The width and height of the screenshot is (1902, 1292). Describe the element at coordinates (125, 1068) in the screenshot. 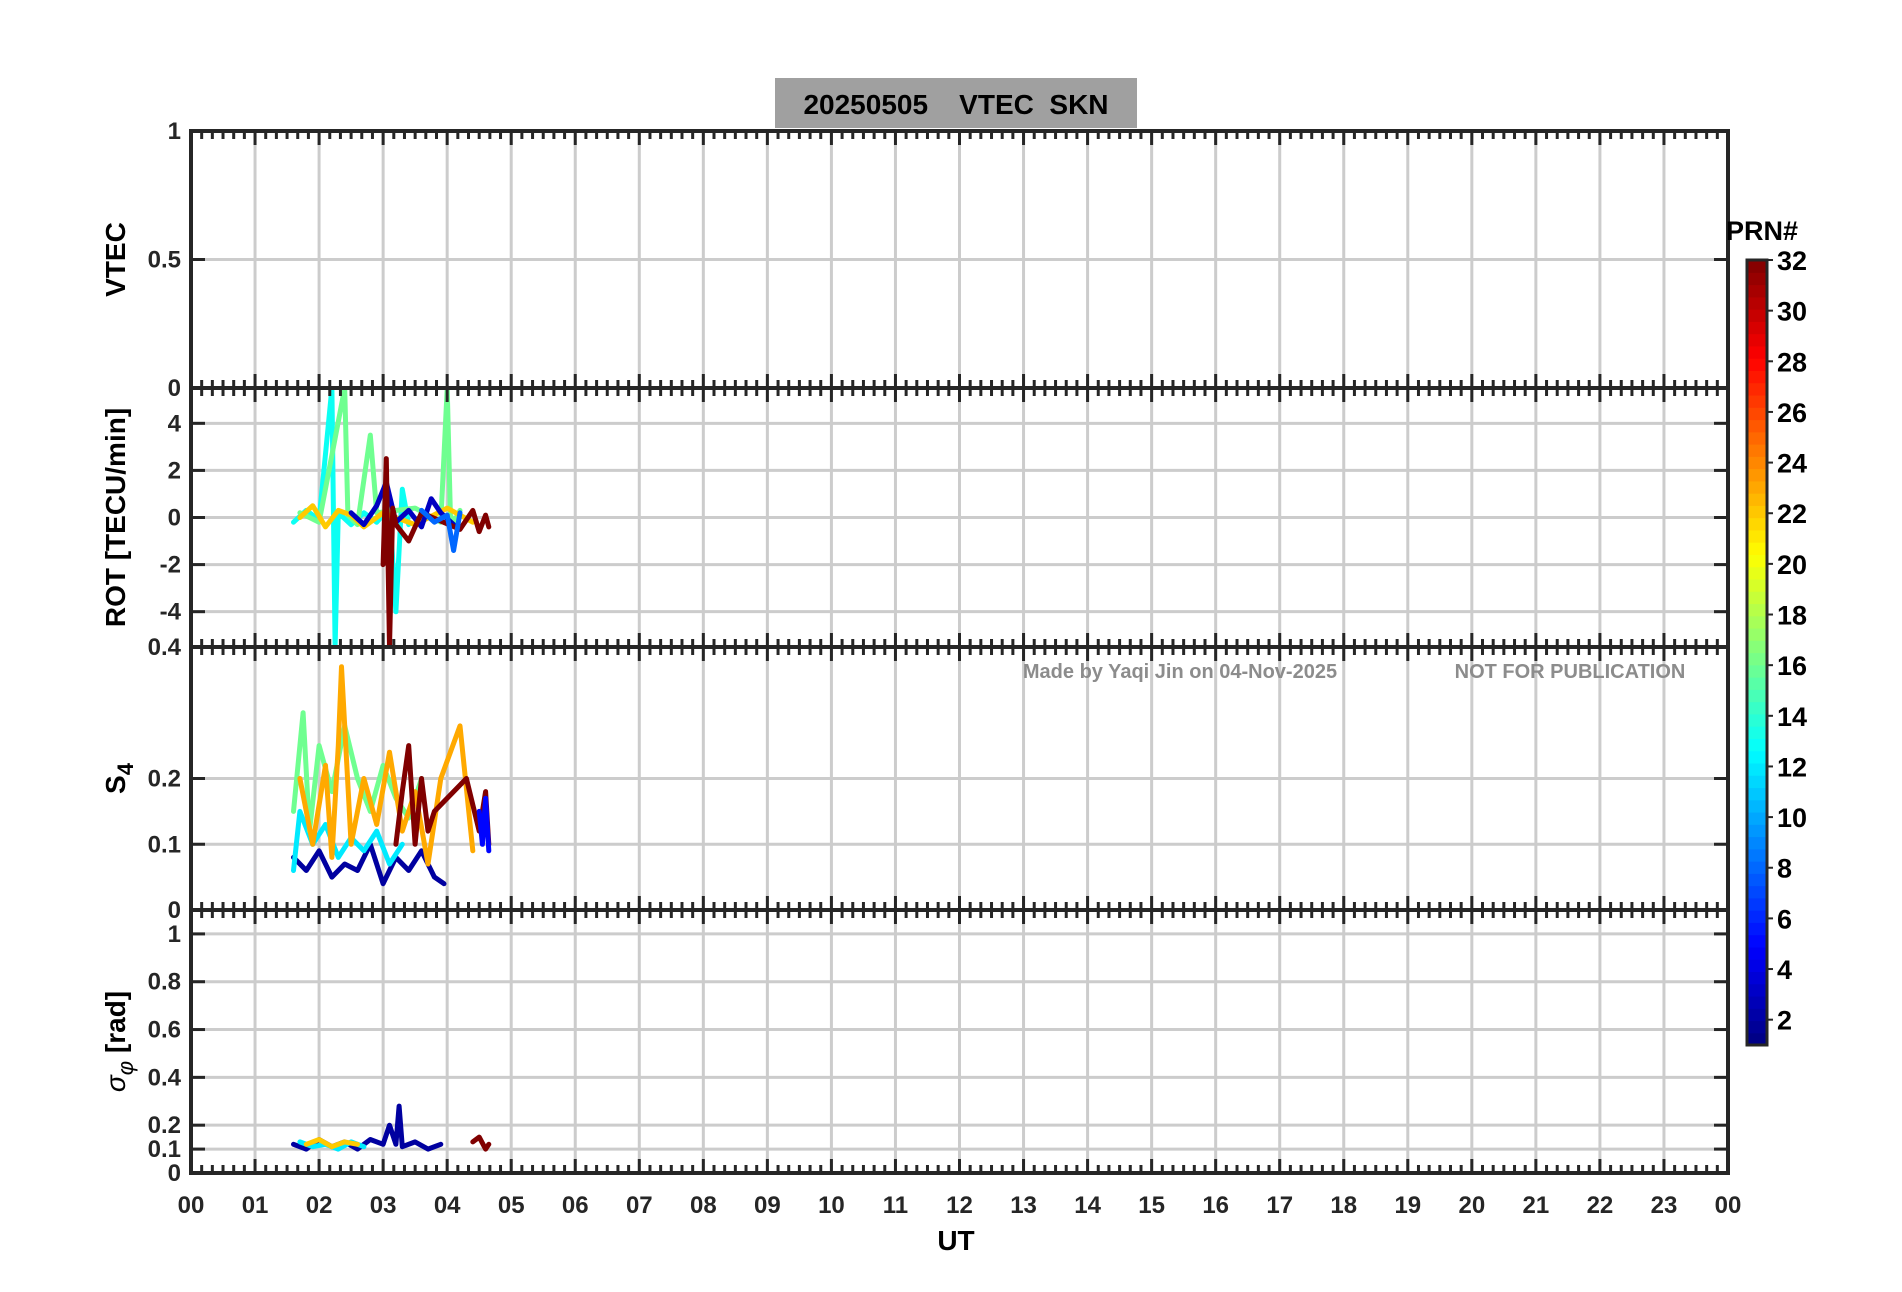

I see `y-axis-label-subscript: φ` at that location.